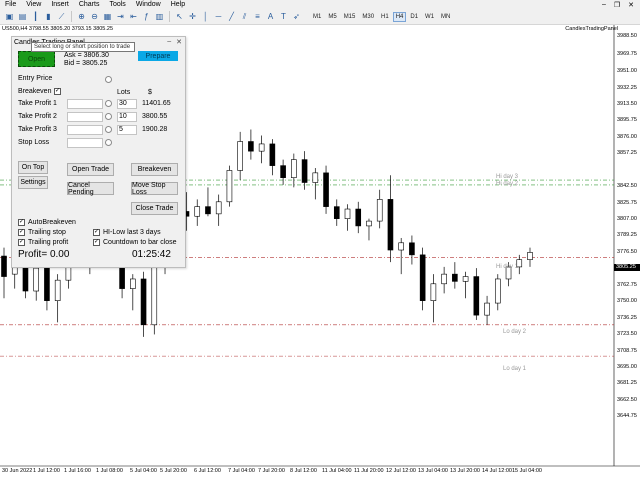 The height and width of the screenshot is (480, 640). What do you see at coordinates (154, 169) in the screenshot?
I see `breakeven-button: Breakeven` at bounding box center [154, 169].